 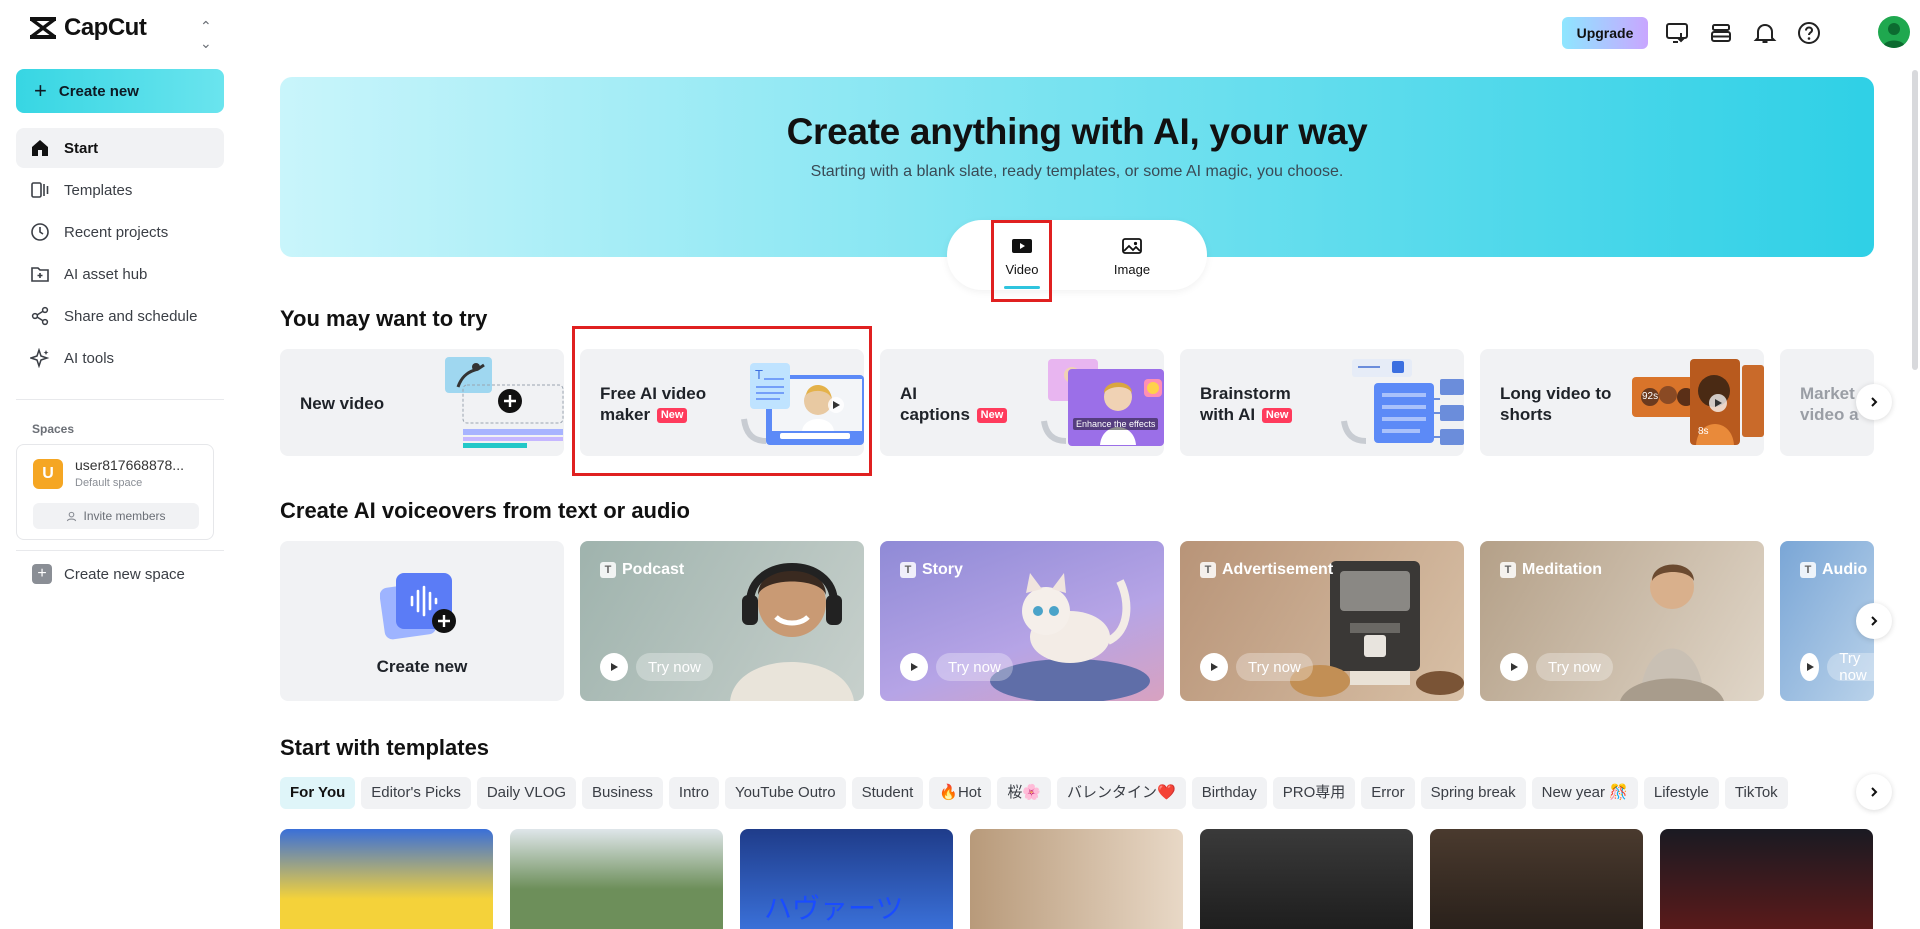 What do you see at coordinates (1526, 414) in the screenshot?
I see `card-title-line2: shorts` at bounding box center [1526, 414].